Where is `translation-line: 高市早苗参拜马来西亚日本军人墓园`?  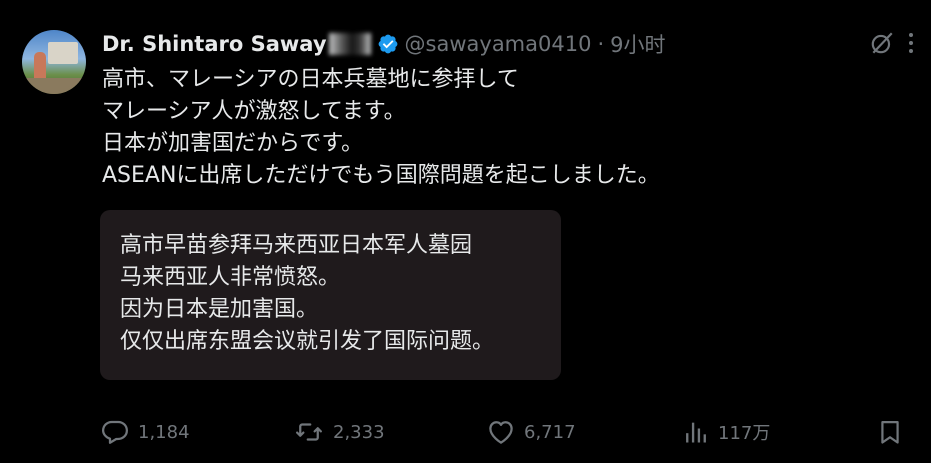
translation-line: 高市早苗参拜马来西亚日本军人墓园 is located at coordinates (296, 245).